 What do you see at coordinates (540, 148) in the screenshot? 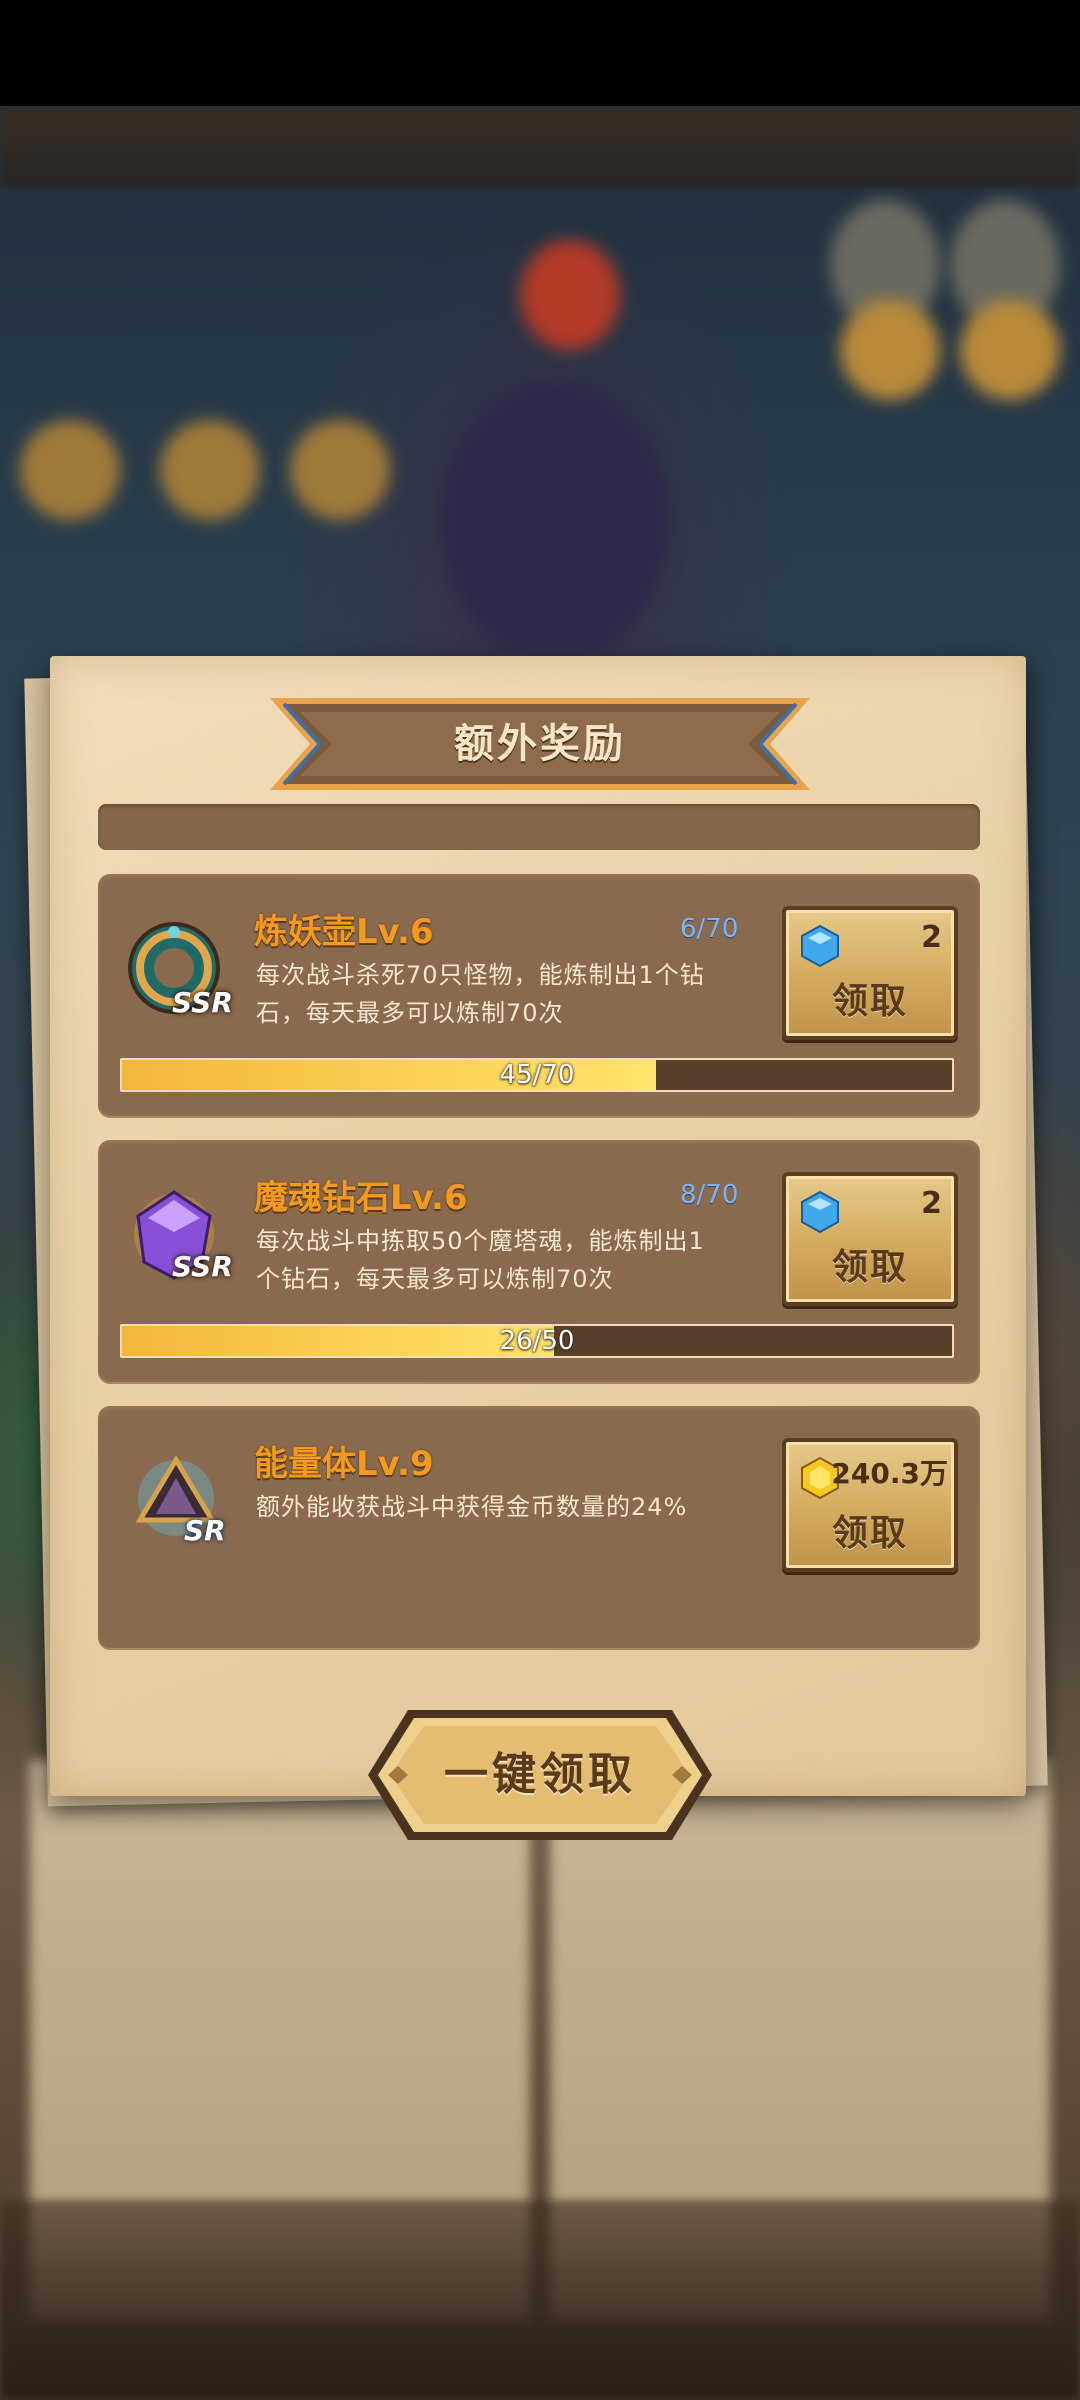
I see `background-top-bar` at bounding box center [540, 148].